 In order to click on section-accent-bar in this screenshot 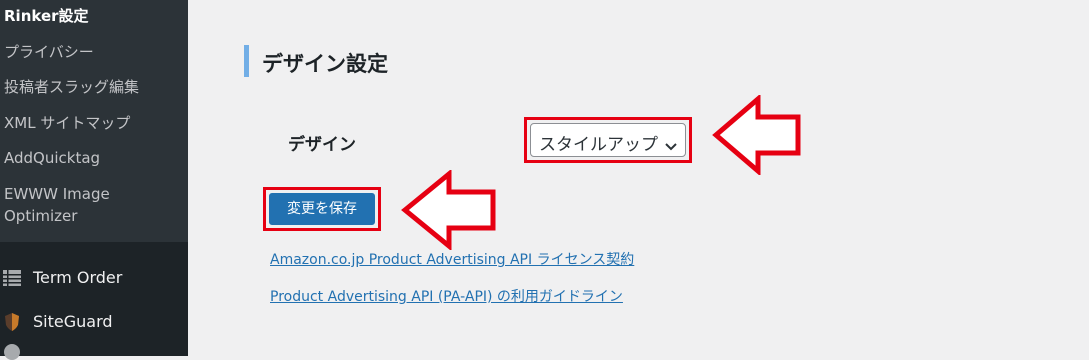, I will do `click(246, 61)`.